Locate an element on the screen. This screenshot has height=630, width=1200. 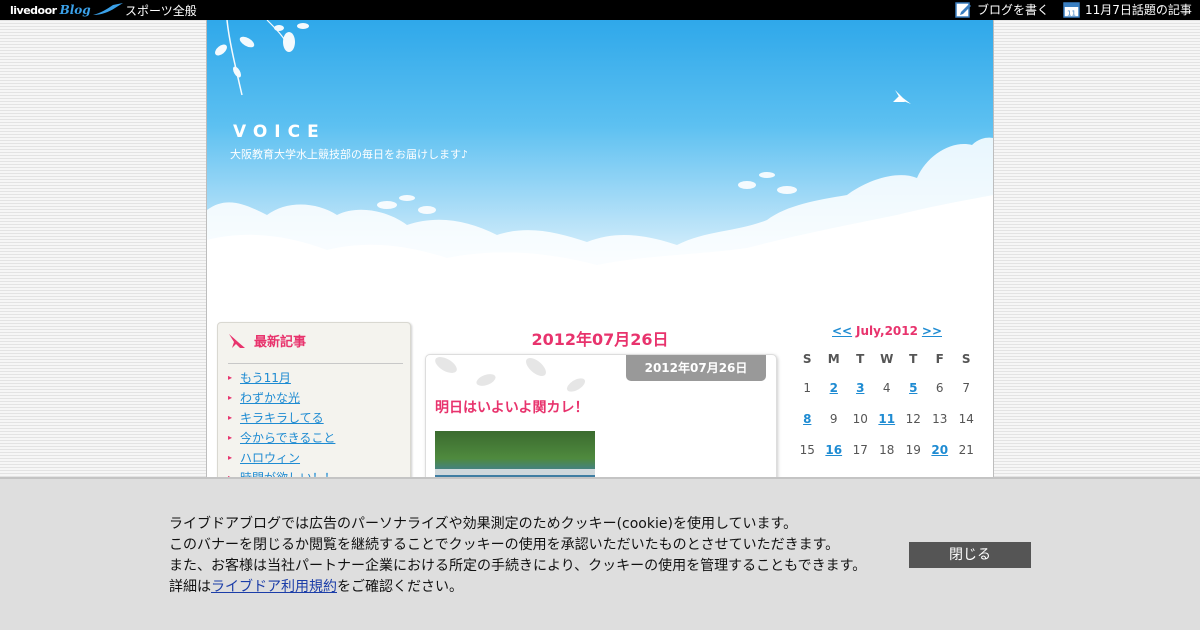
recent-articles-header: 最新記事 is located at coordinates (267, 340).